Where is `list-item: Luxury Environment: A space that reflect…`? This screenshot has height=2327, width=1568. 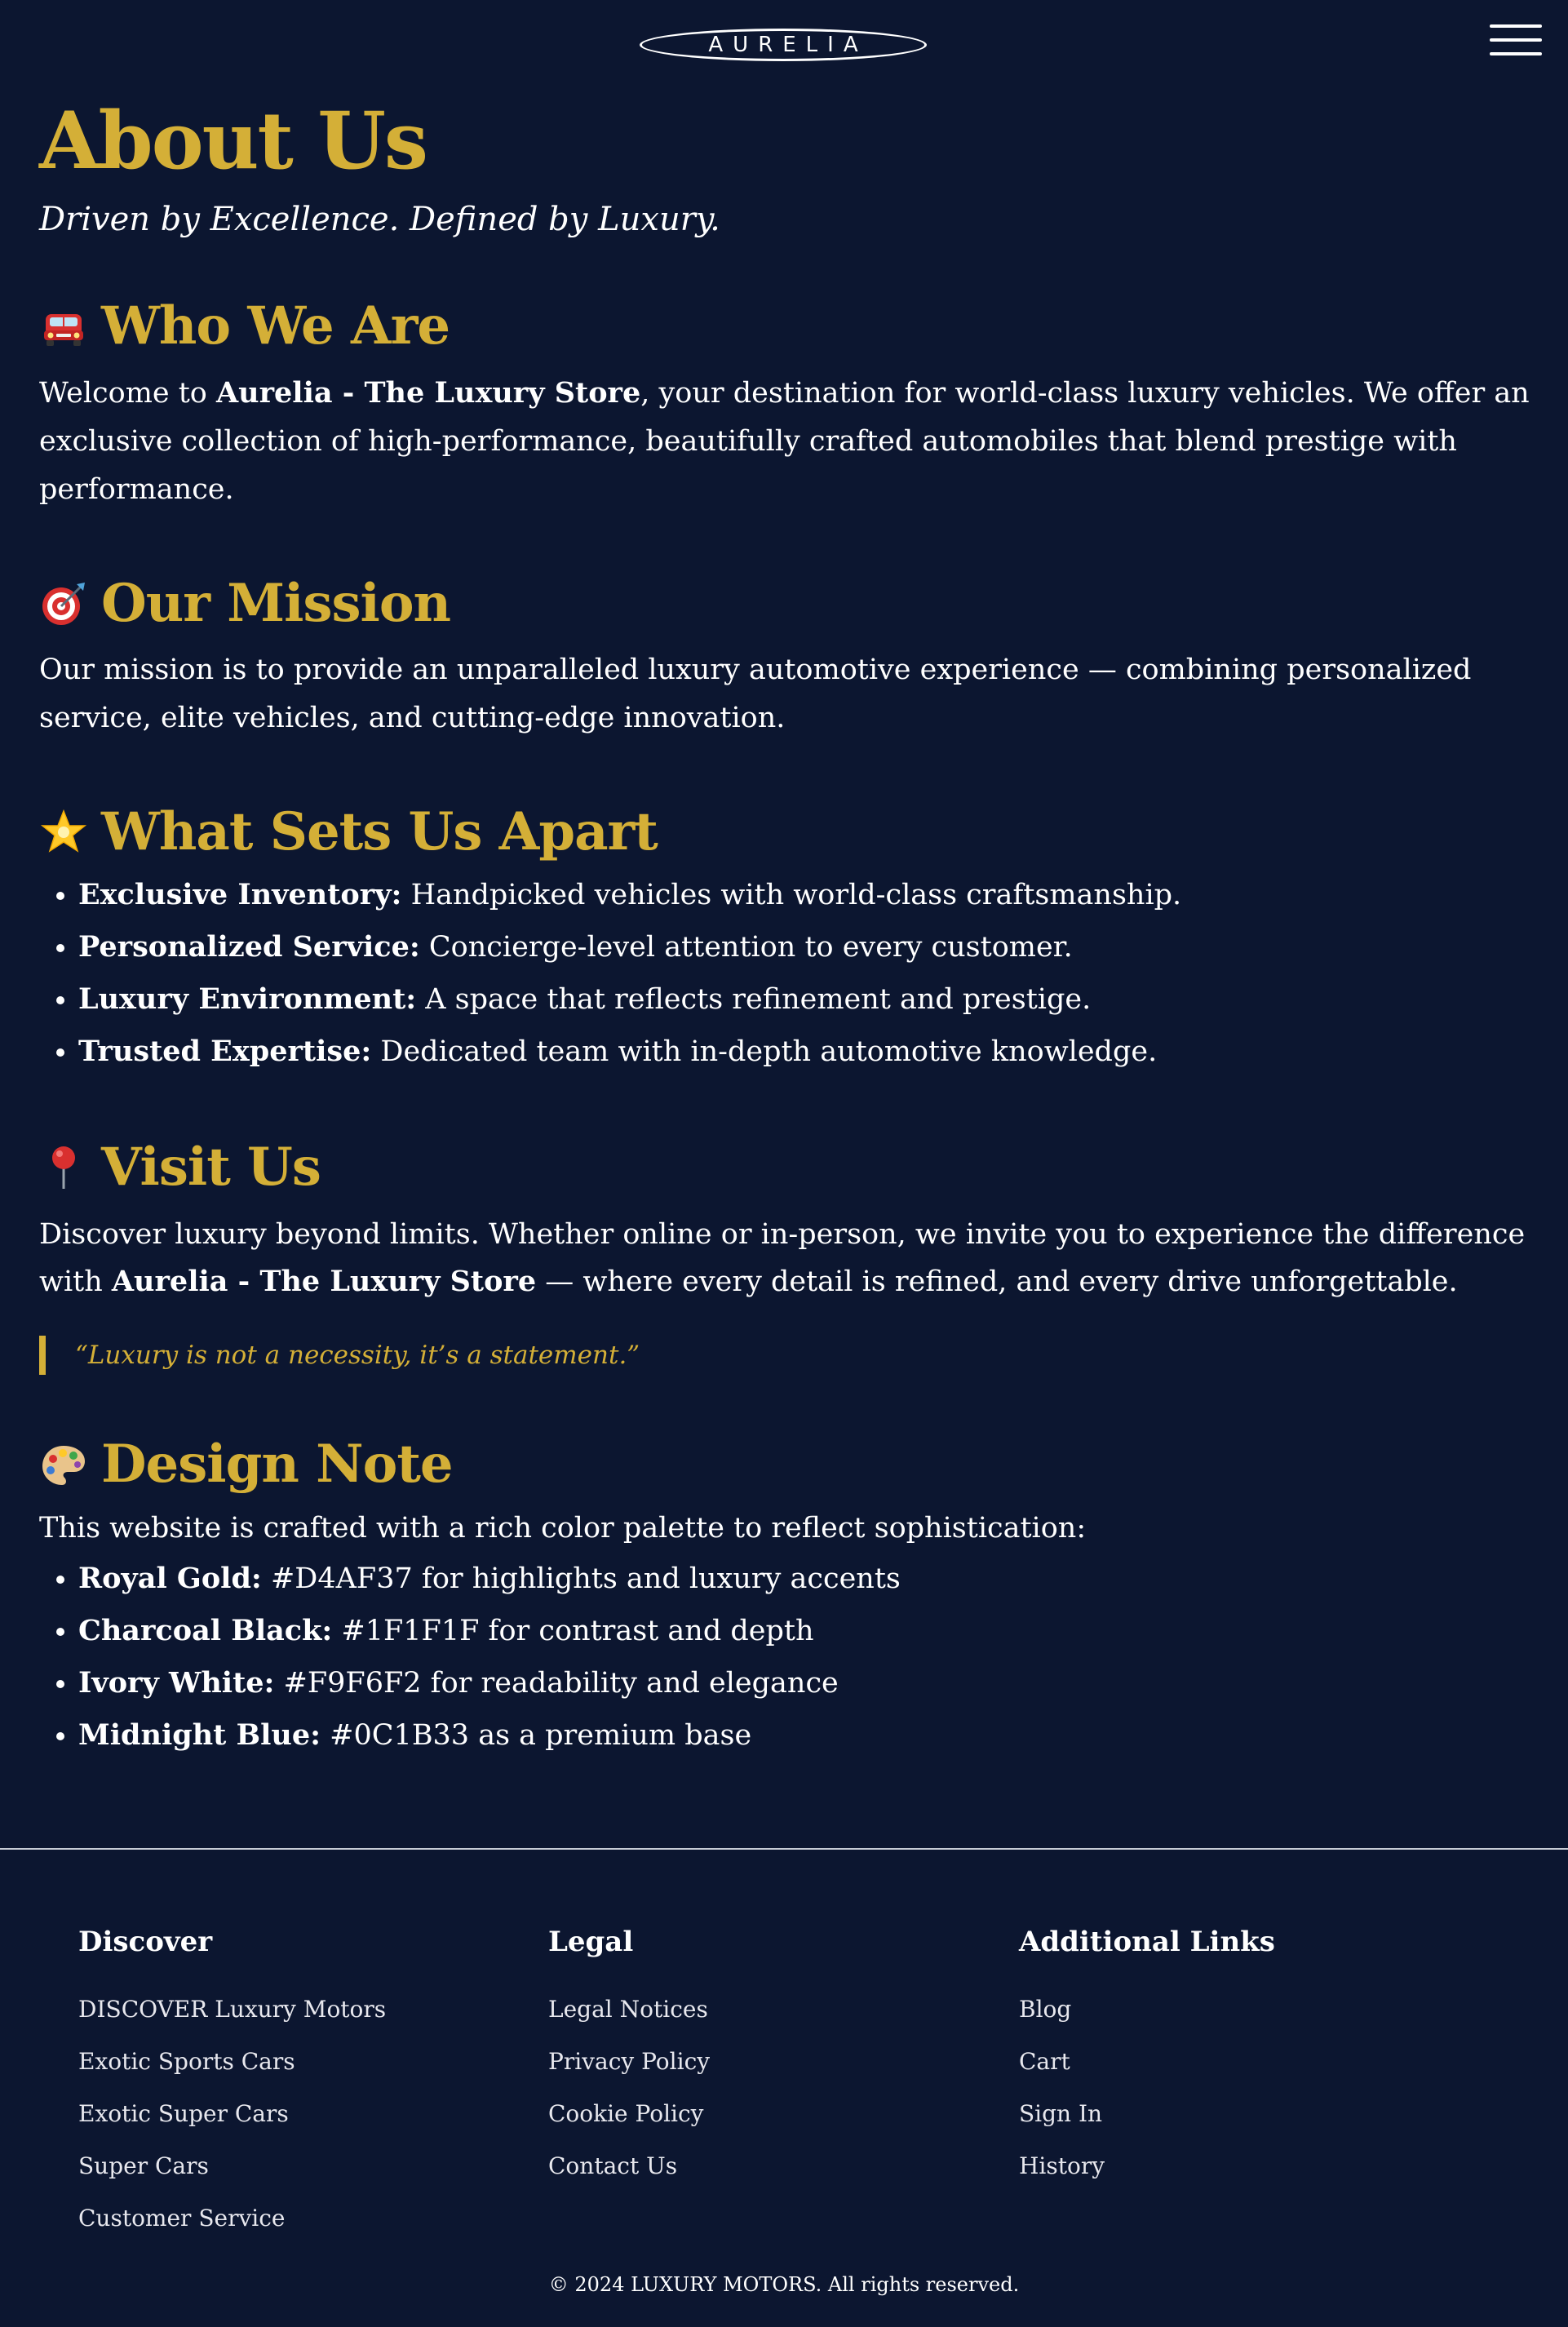
list-item: Luxury Environment: A space that reflect… is located at coordinates (805, 999).